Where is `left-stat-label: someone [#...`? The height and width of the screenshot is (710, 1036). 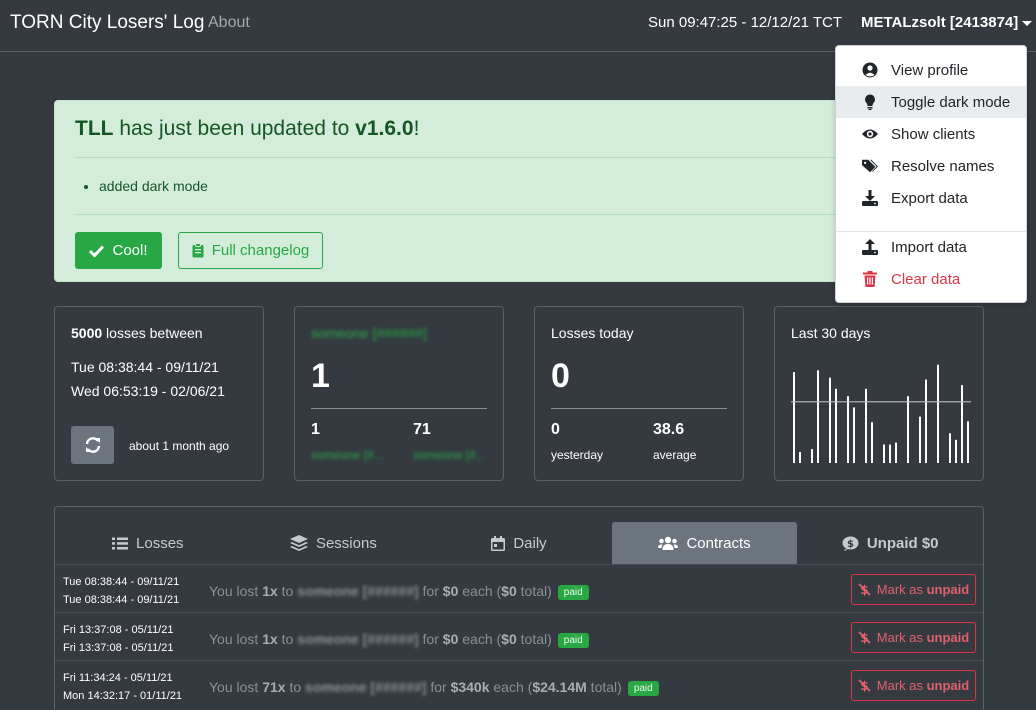 left-stat-label: someone [#... is located at coordinates (347, 455).